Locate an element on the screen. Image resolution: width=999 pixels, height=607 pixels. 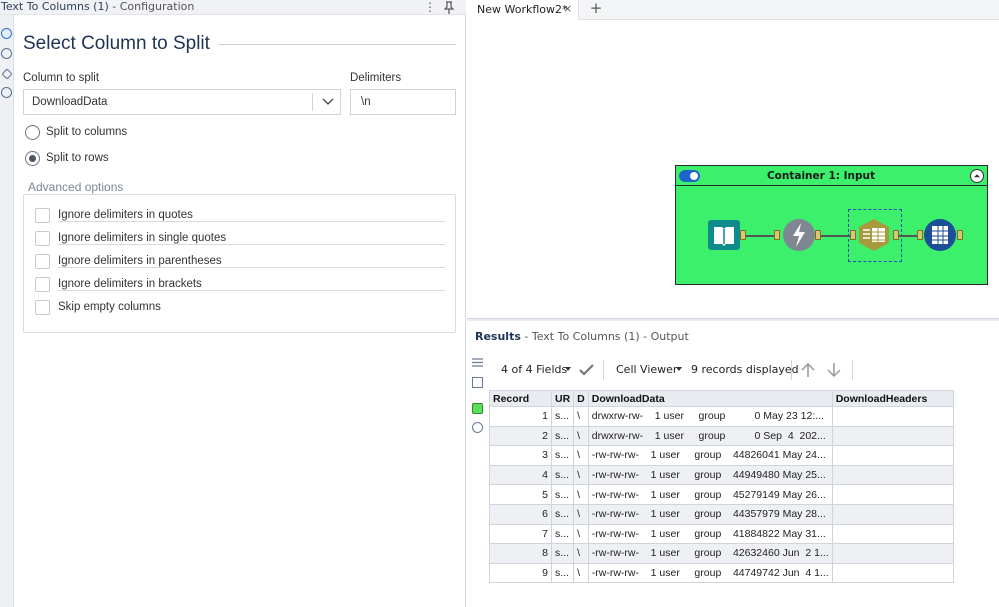
column-to-split-select: DownloadData is located at coordinates (182, 102).